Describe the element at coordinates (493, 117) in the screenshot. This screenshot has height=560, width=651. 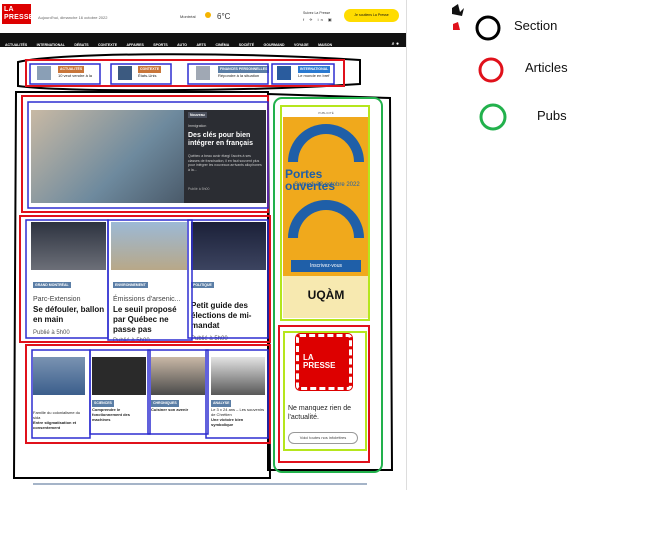
I see `legend-pubs-circle` at that location.